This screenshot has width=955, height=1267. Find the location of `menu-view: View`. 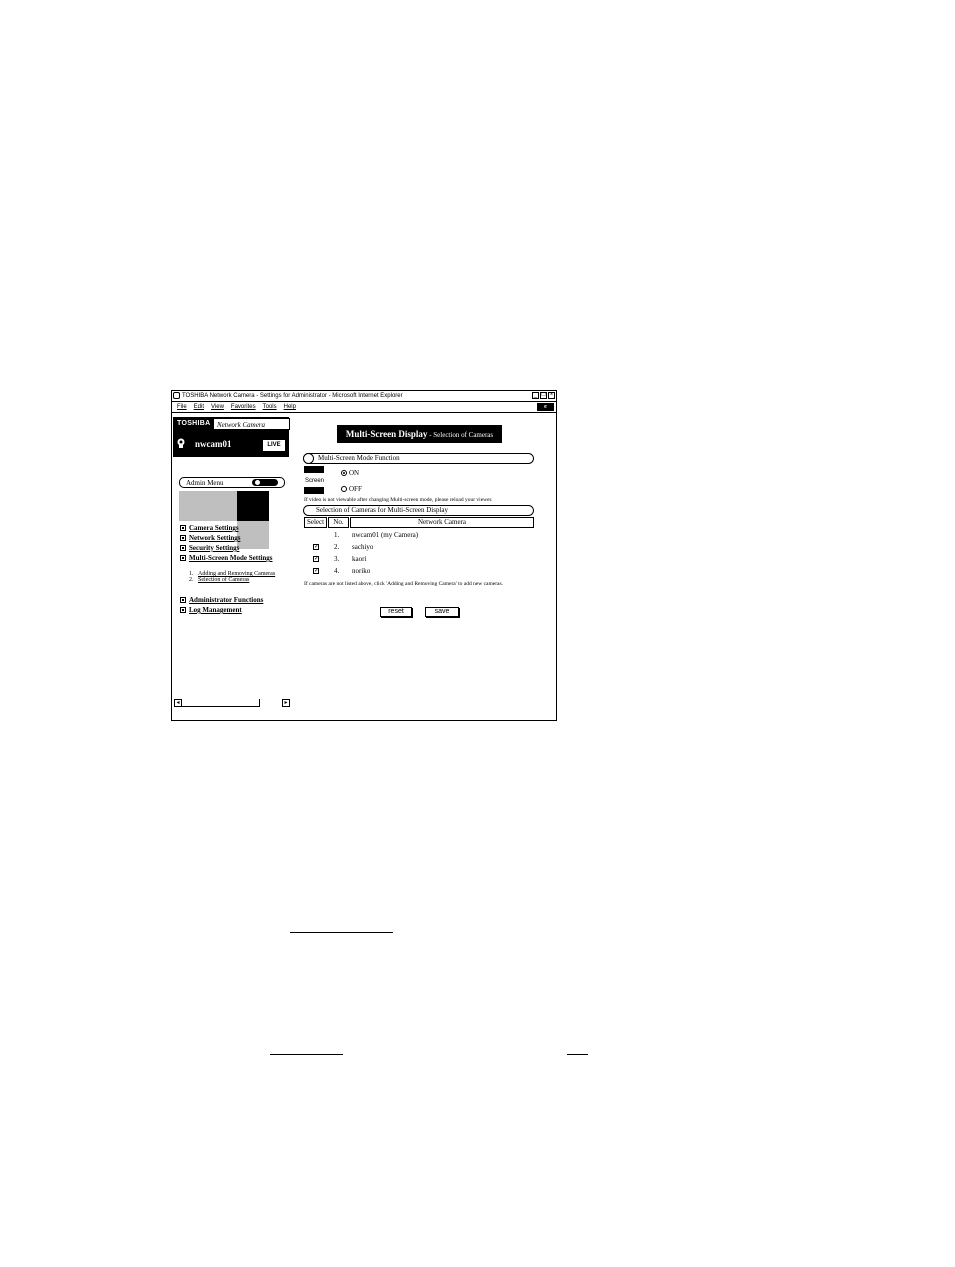

menu-view: View is located at coordinates (217, 407).